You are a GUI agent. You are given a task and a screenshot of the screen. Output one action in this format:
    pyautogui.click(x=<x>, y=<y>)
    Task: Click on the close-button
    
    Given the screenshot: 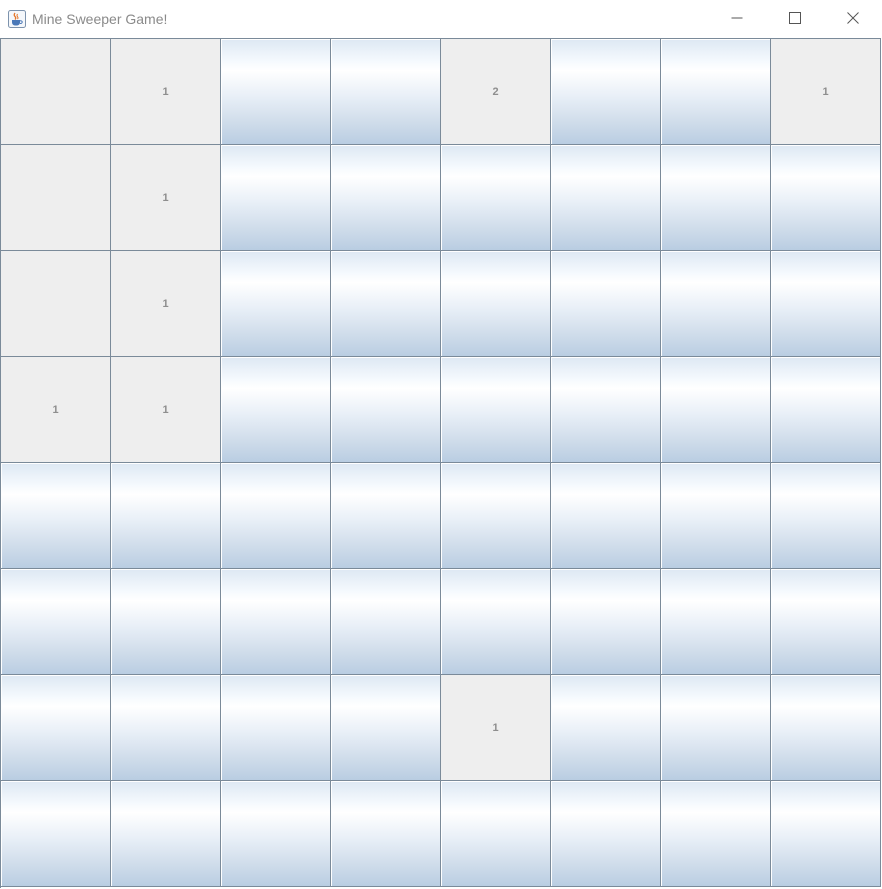 What is the action you would take?
    pyautogui.click(x=853, y=18)
    